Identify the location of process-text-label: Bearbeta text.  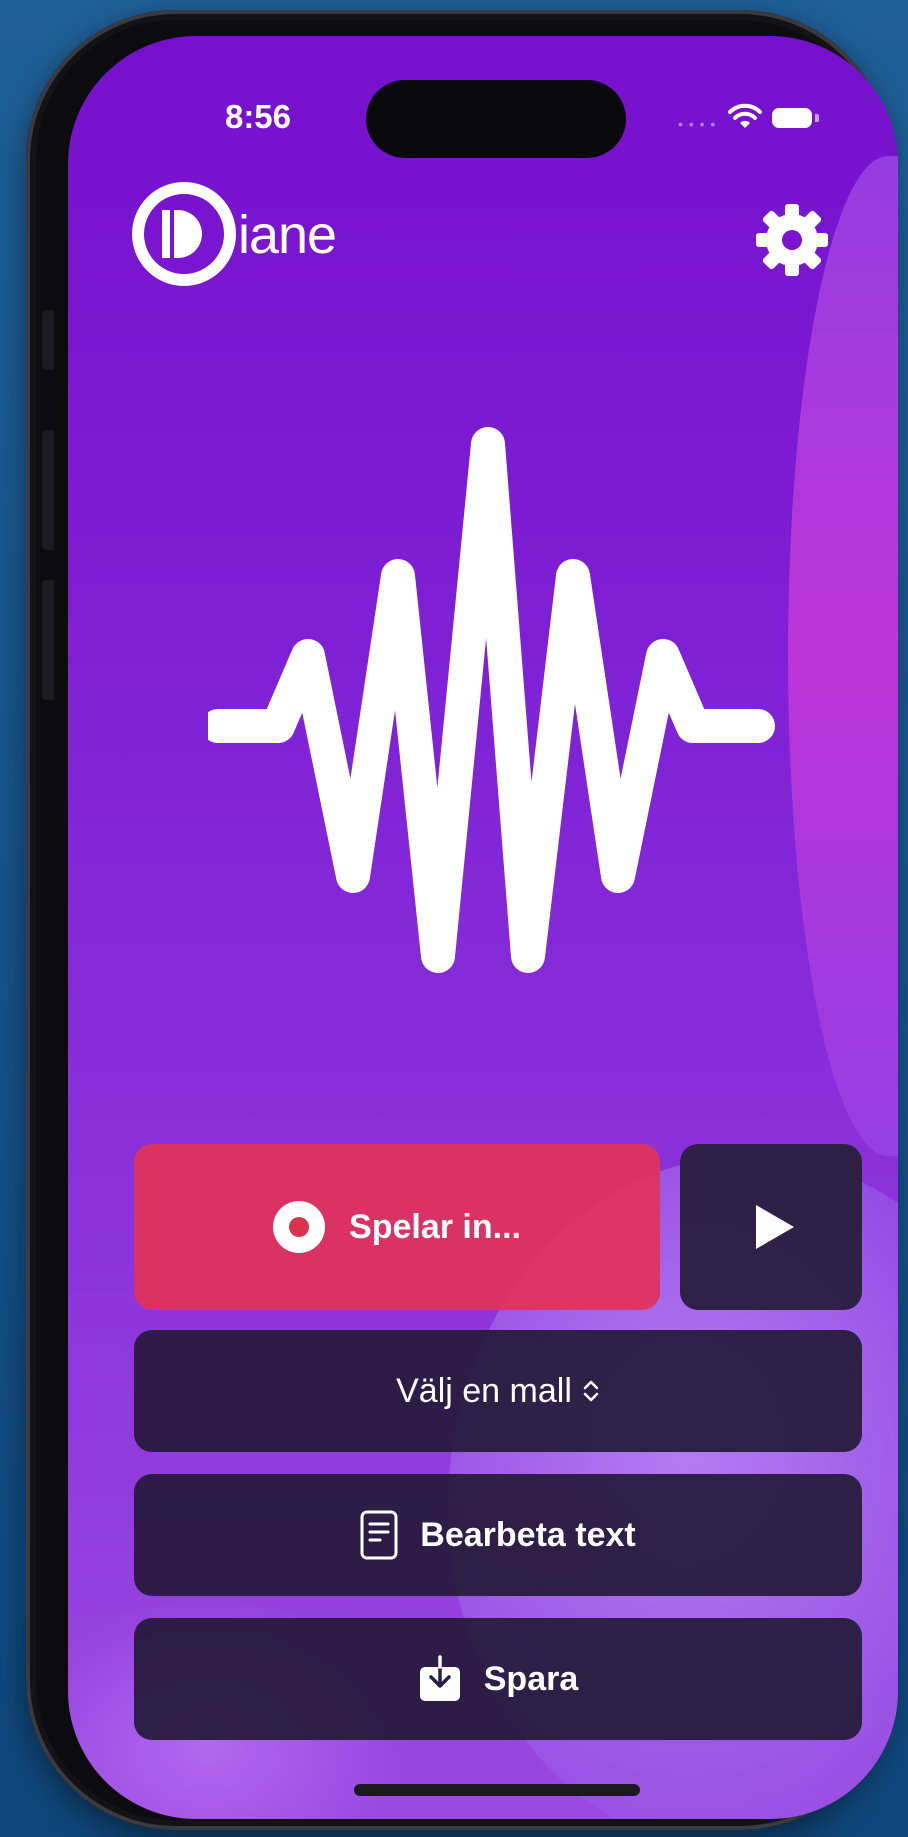
(528, 1534).